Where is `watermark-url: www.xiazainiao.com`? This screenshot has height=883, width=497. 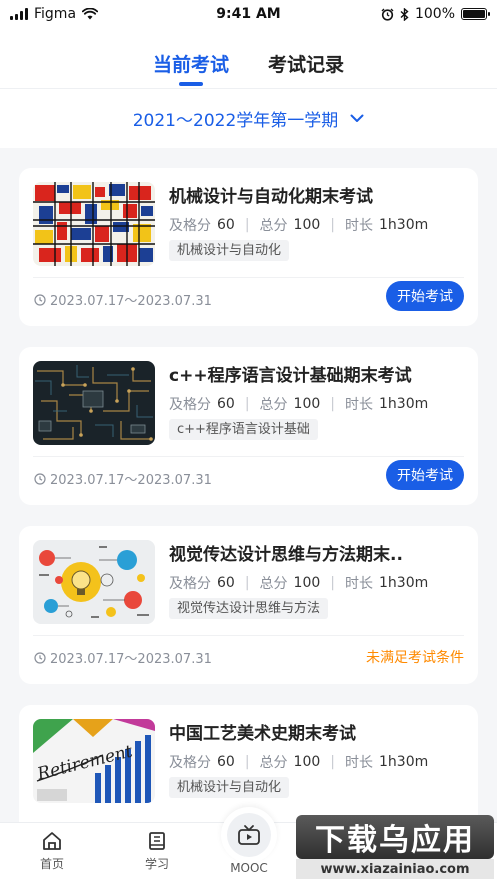
watermark-url: www.xiazainiao.com is located at coordinates (395, 869).